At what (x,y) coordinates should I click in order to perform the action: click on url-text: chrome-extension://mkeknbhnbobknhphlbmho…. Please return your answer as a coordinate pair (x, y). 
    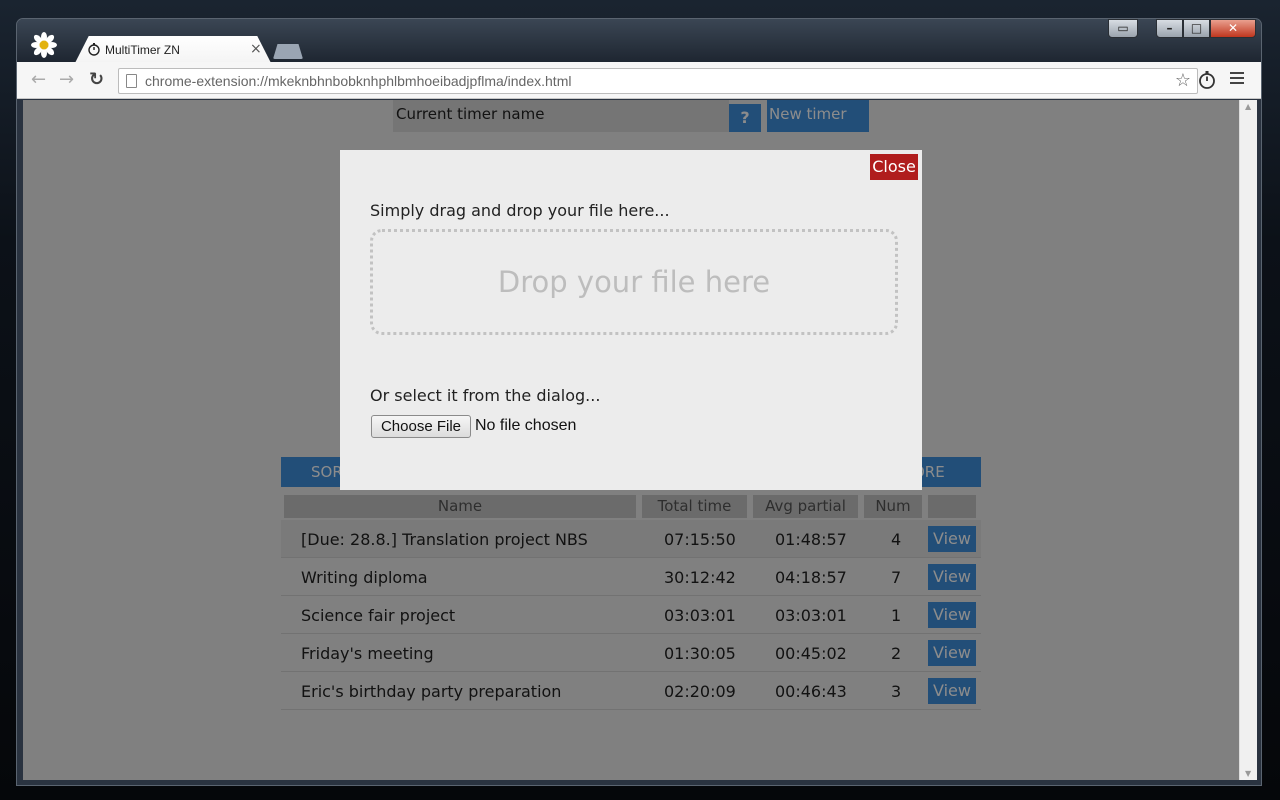
    Looking at the image, I should click on (358, 81).